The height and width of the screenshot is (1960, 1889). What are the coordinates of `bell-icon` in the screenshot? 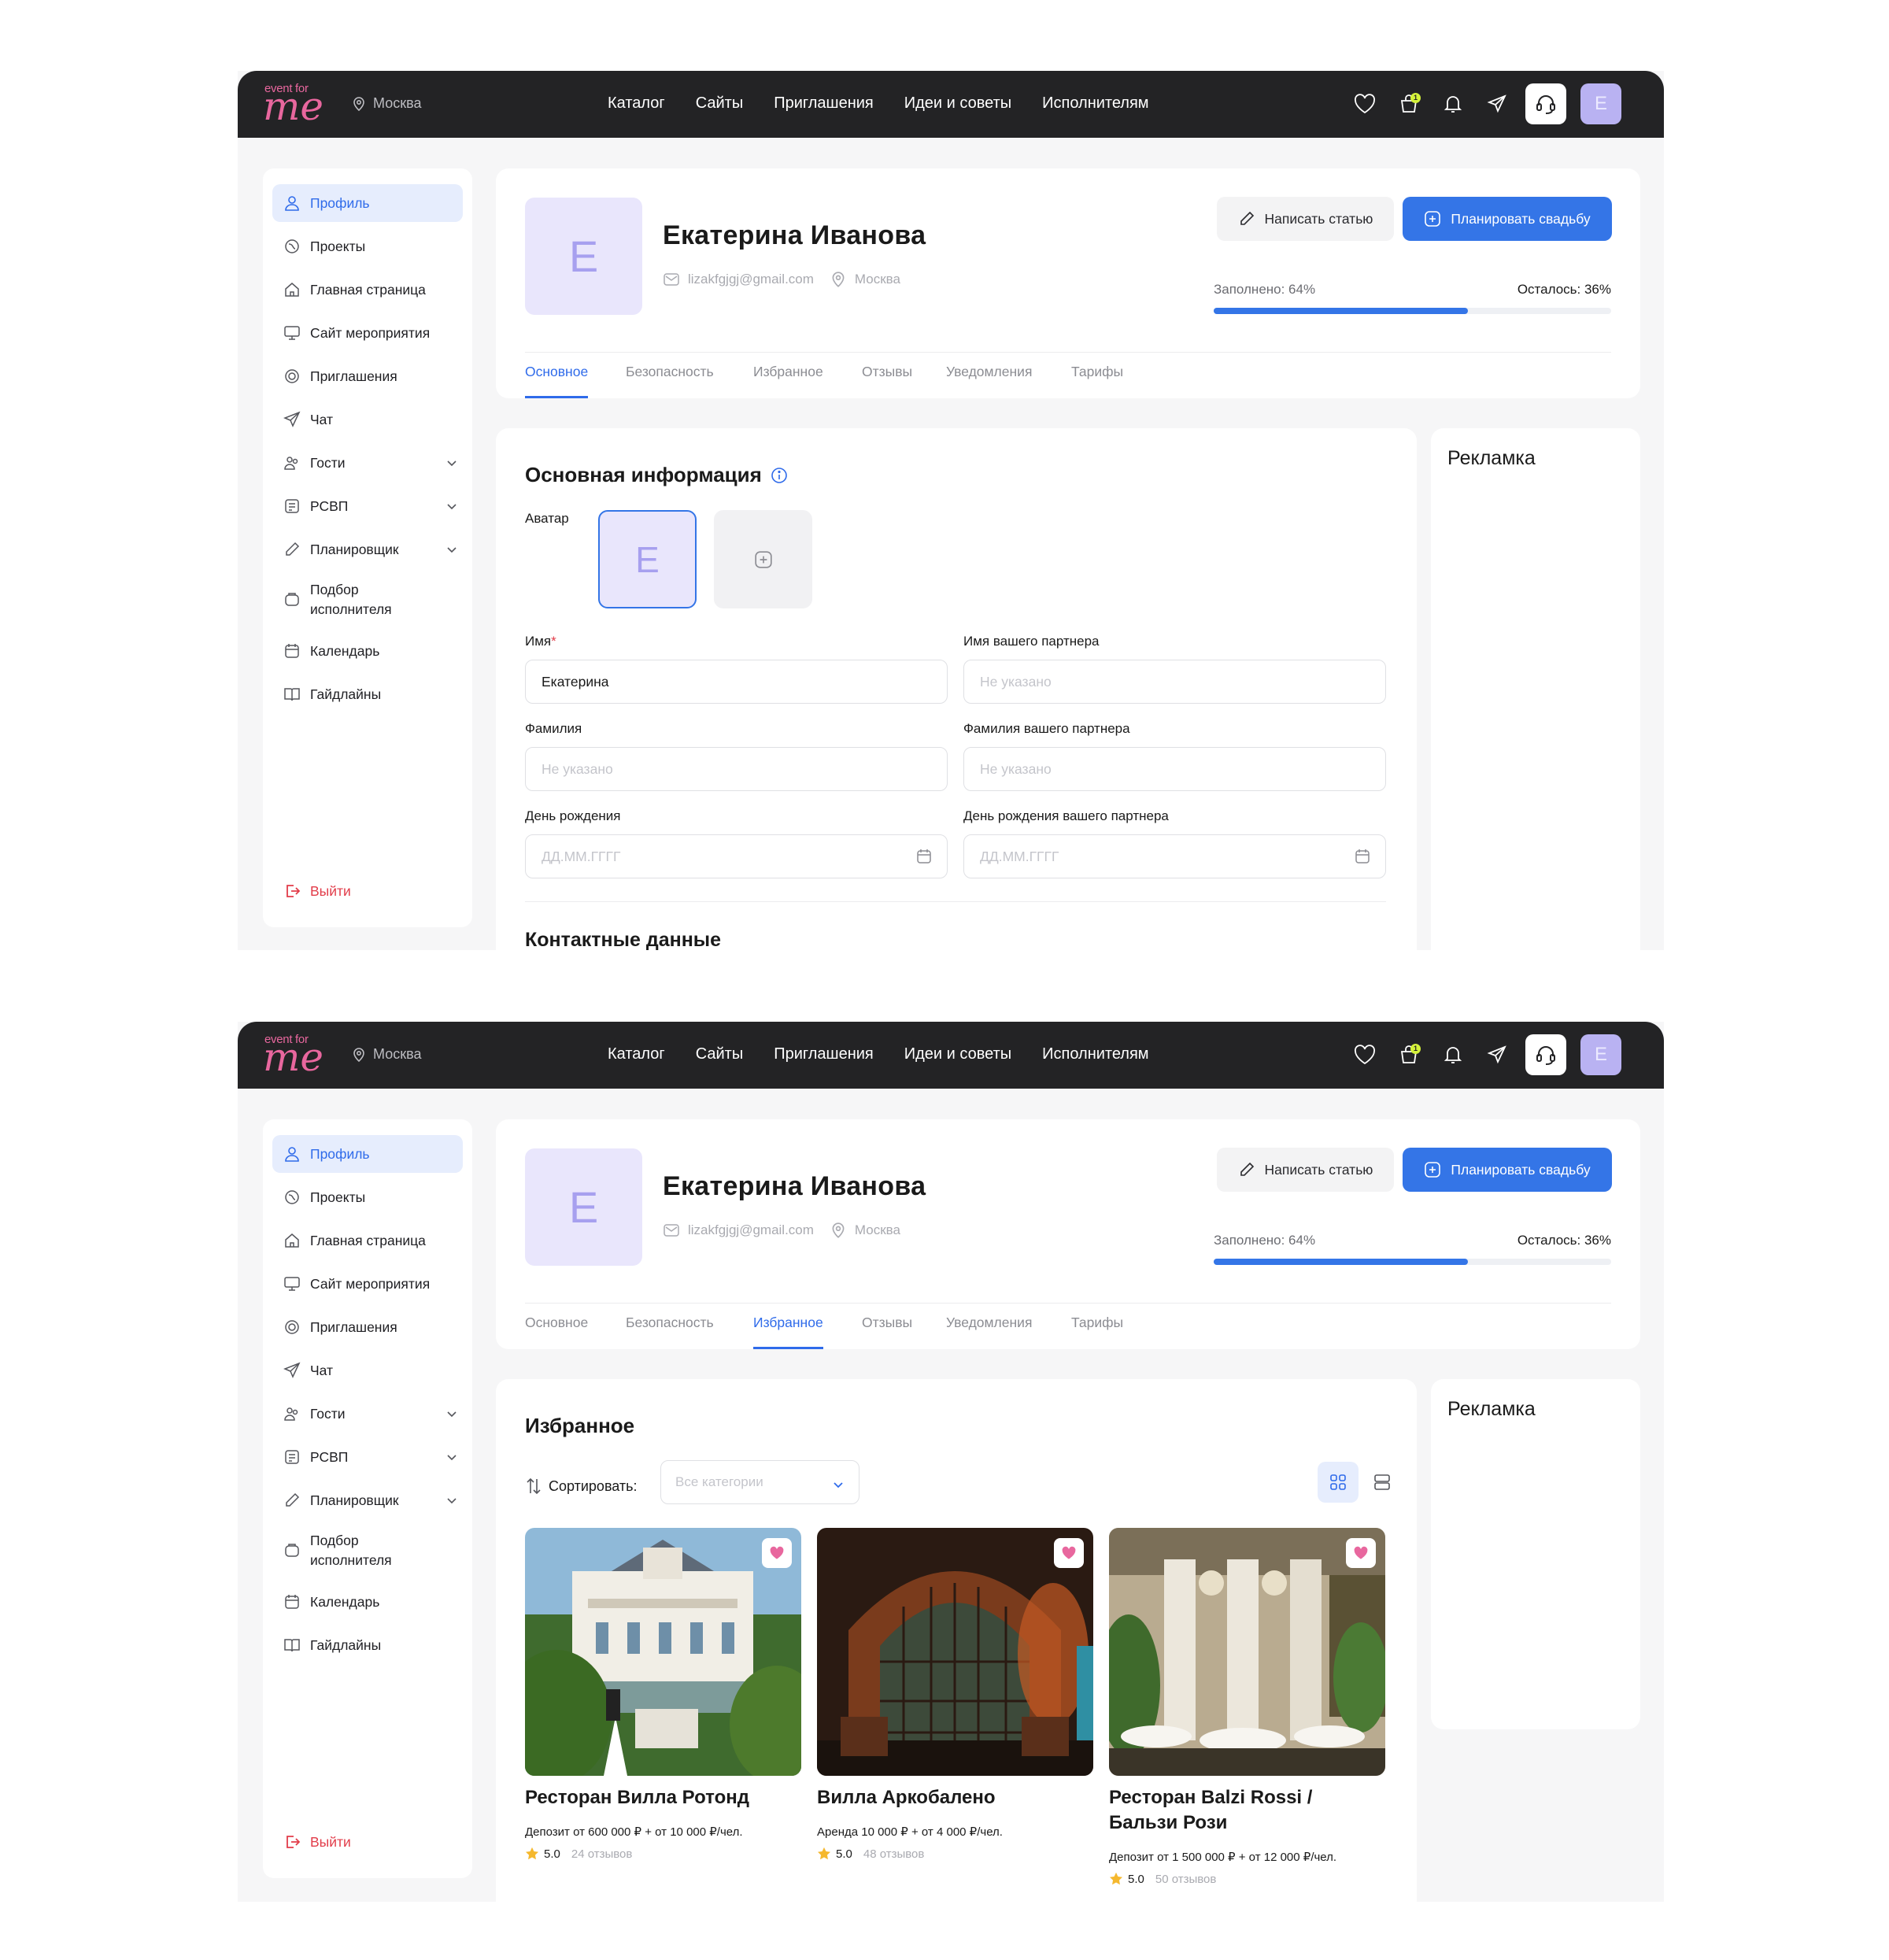 It's located at (1453, 104).